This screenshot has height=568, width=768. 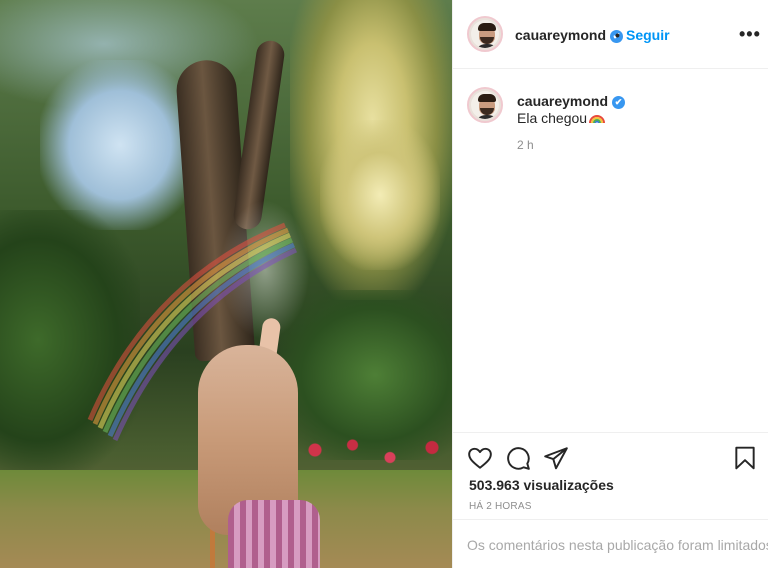 I want to click on post-date: HÁ 2 HORAS, so click(x=500, y=506).